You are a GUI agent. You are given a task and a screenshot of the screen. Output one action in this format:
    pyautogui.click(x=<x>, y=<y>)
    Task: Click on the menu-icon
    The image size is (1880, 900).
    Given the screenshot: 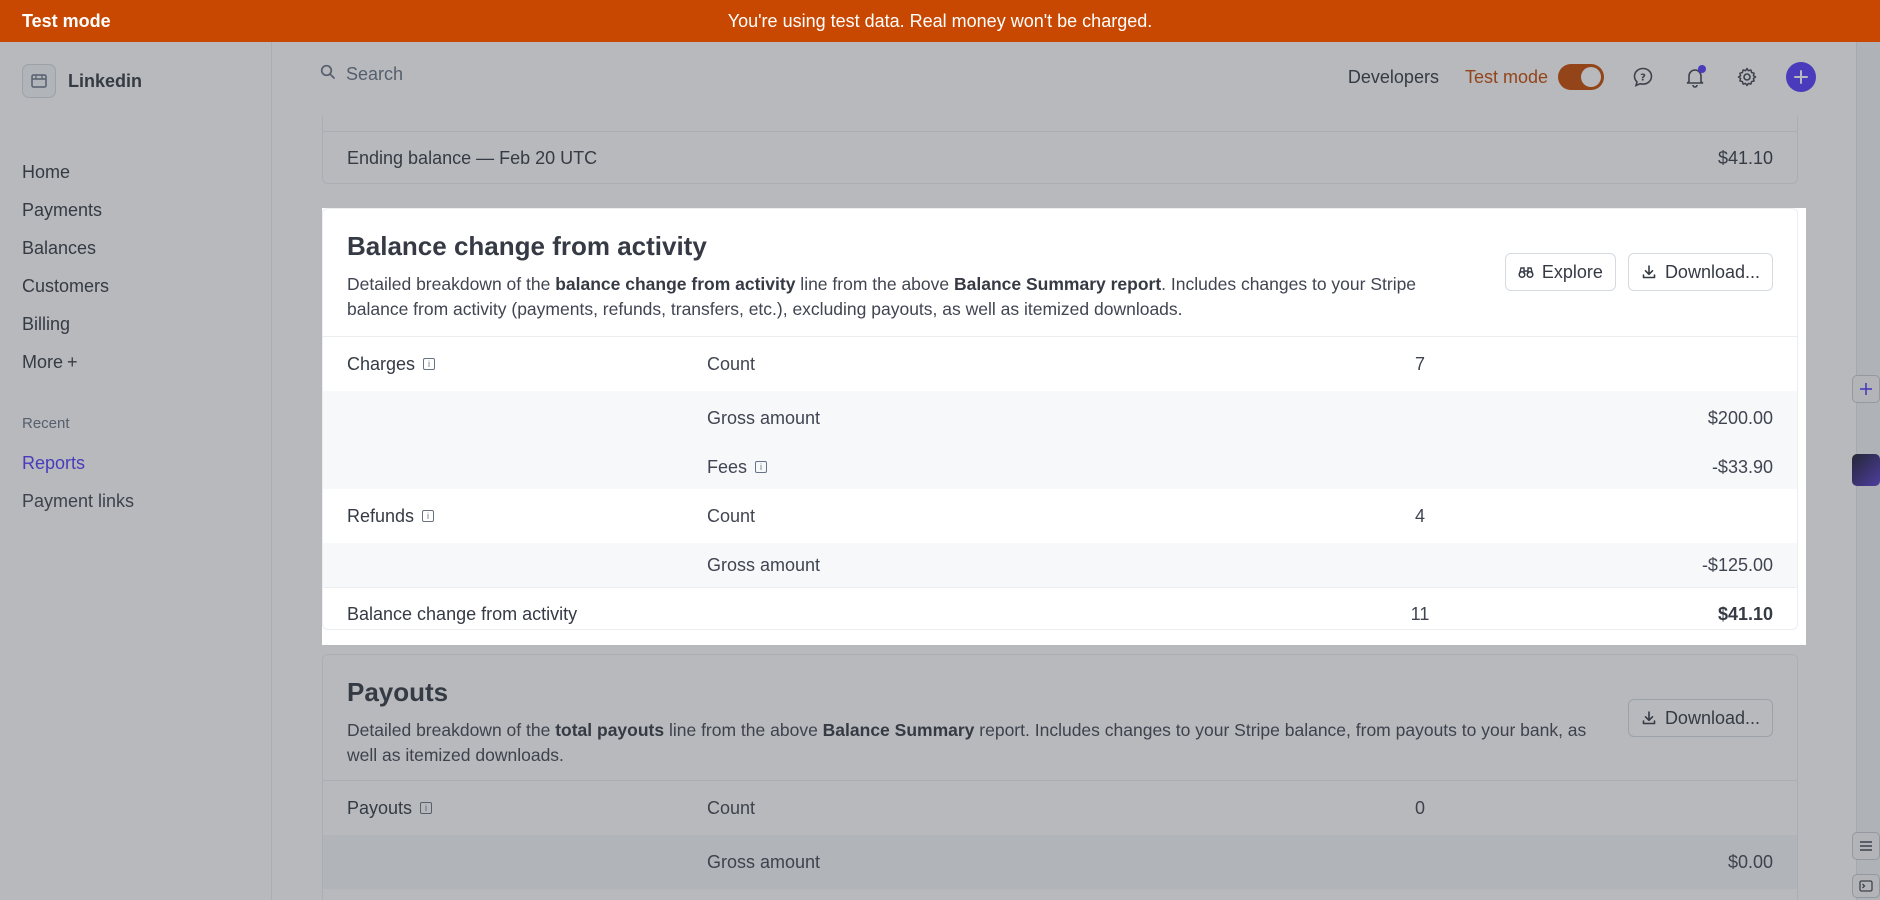 What is the action you would take?
    pyautogui.click(x=1866, y=846)
    